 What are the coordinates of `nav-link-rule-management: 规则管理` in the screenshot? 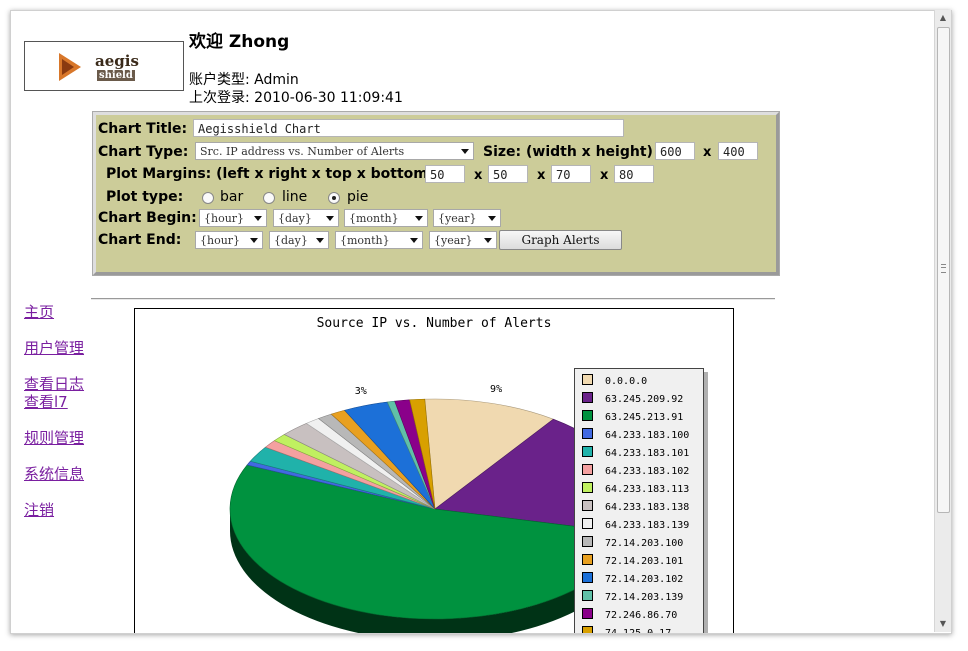 It's located at (54, 437).